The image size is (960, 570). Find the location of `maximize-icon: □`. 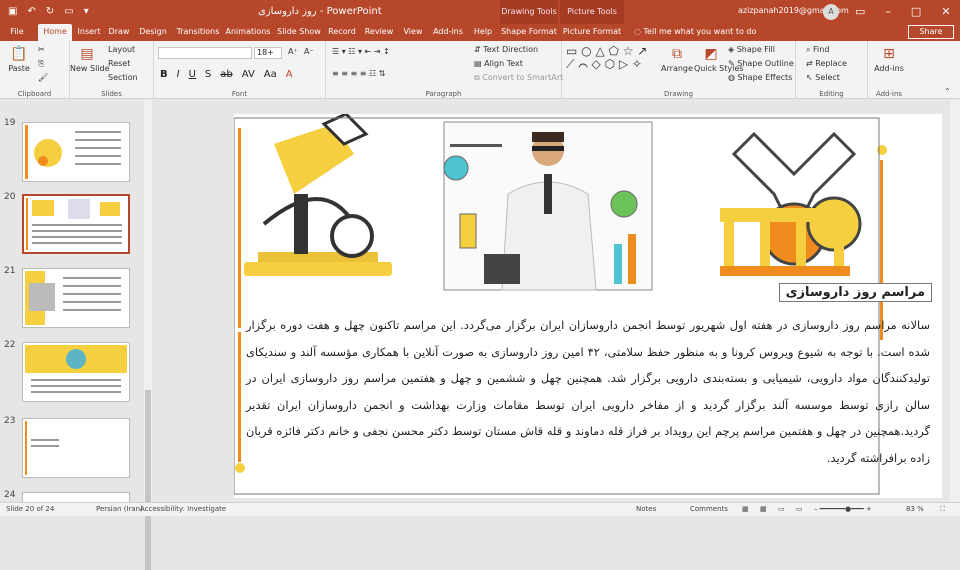

maximize-icon: □ is located at coordinates (916, 11).